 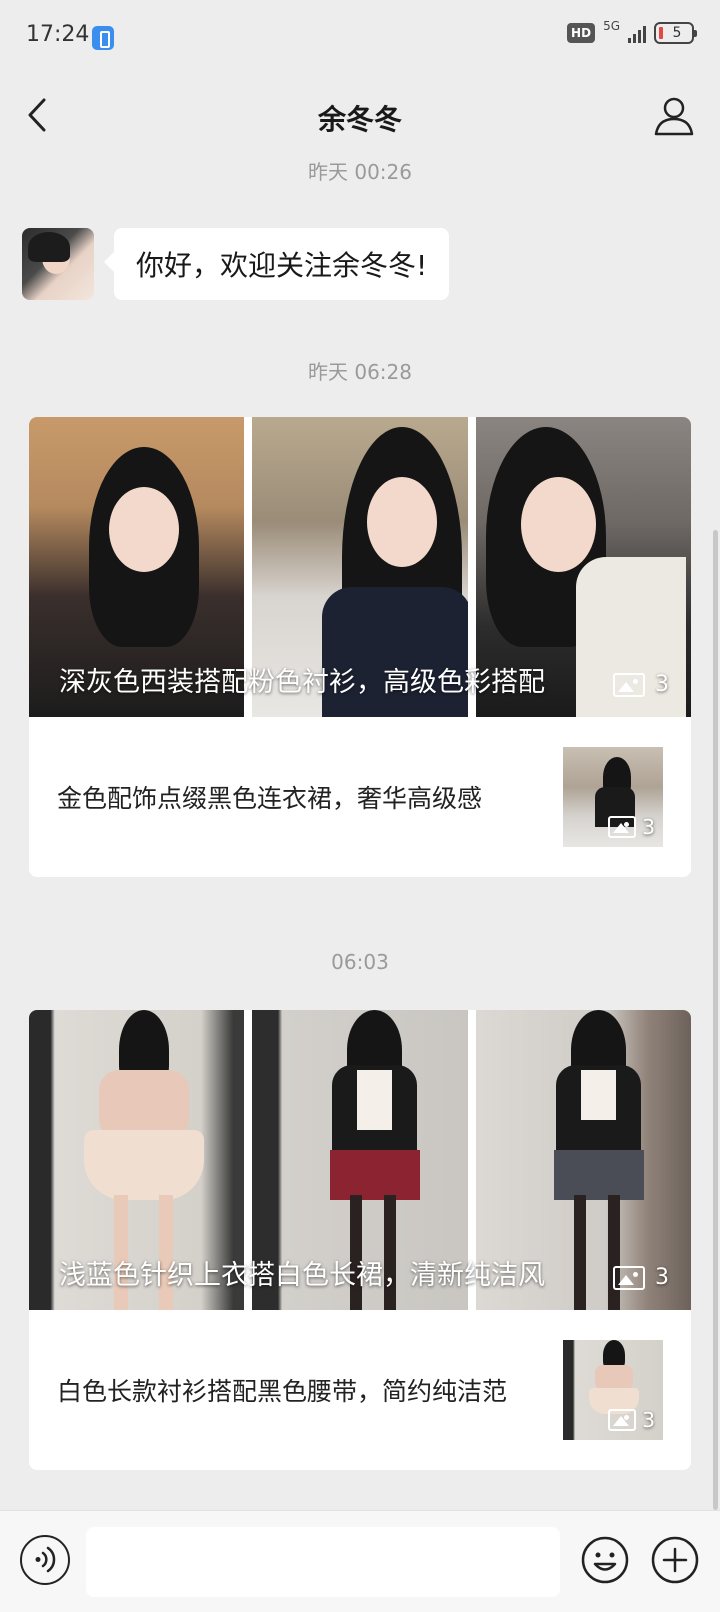 What do you see at coordinates (359, 119) in the screenshot?
I see `page-title: 余冬冬` at bounding box center [359, 119].